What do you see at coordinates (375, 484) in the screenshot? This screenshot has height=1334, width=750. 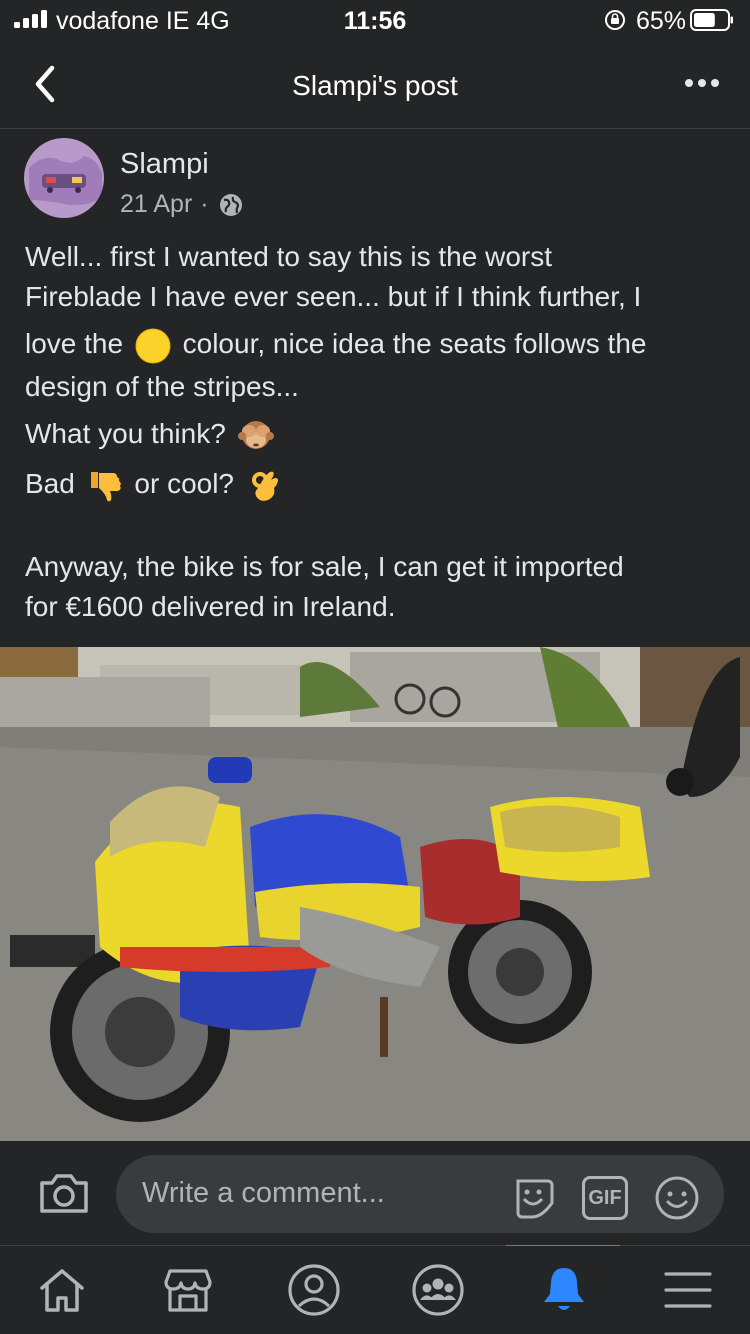 I see `post-text-line: Bad or cool?` at bounding box center [375, 484].